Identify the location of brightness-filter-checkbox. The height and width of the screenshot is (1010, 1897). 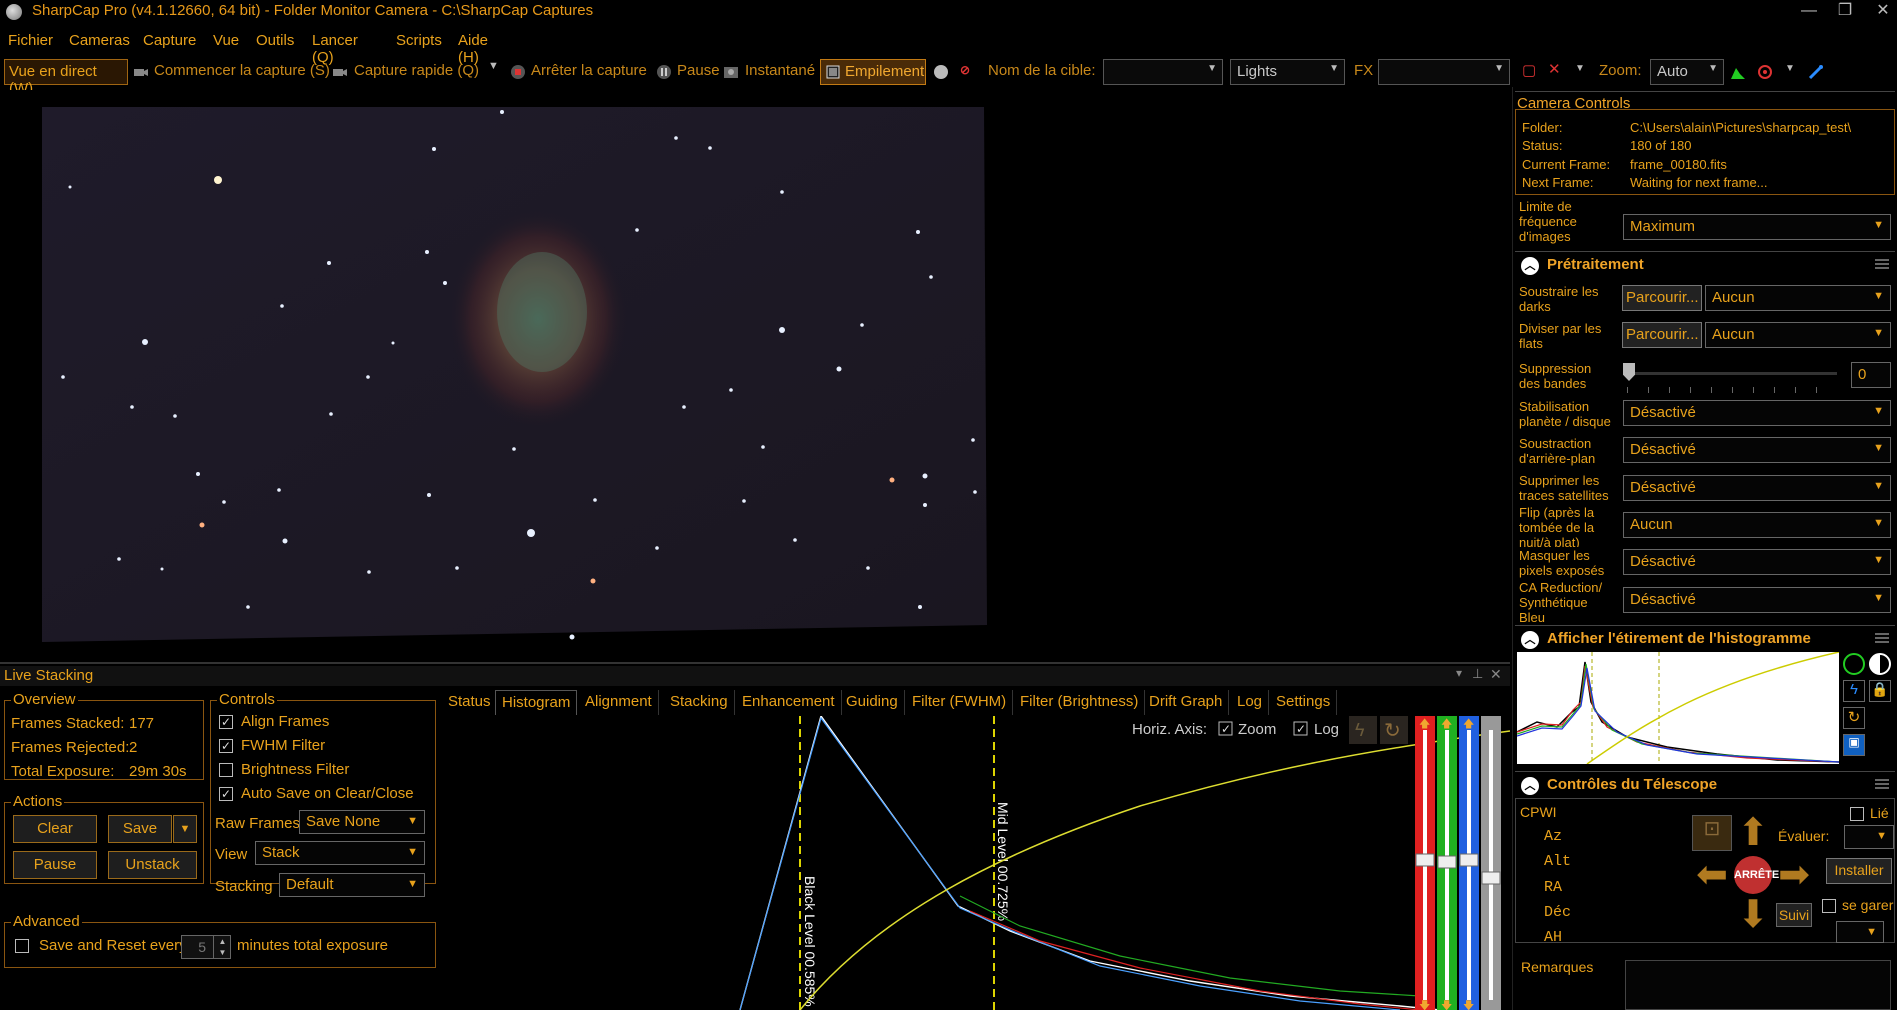
(226, 770).